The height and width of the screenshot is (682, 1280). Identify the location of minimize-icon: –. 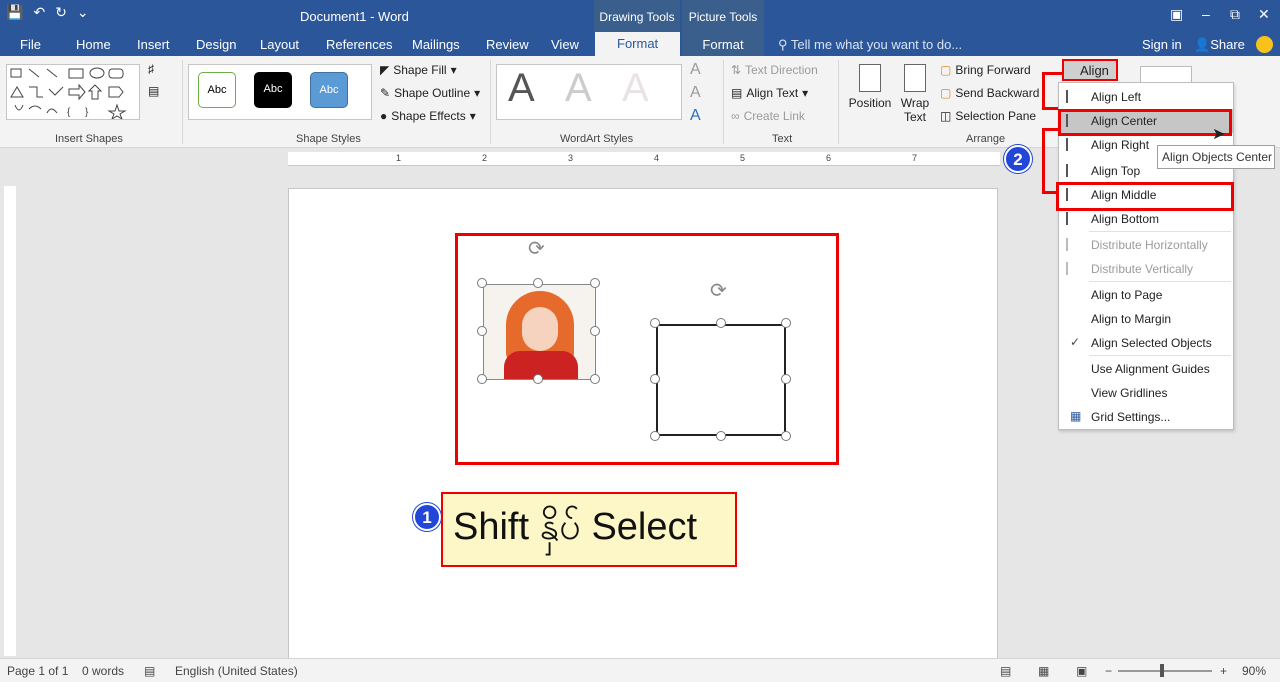
(1206, 14).